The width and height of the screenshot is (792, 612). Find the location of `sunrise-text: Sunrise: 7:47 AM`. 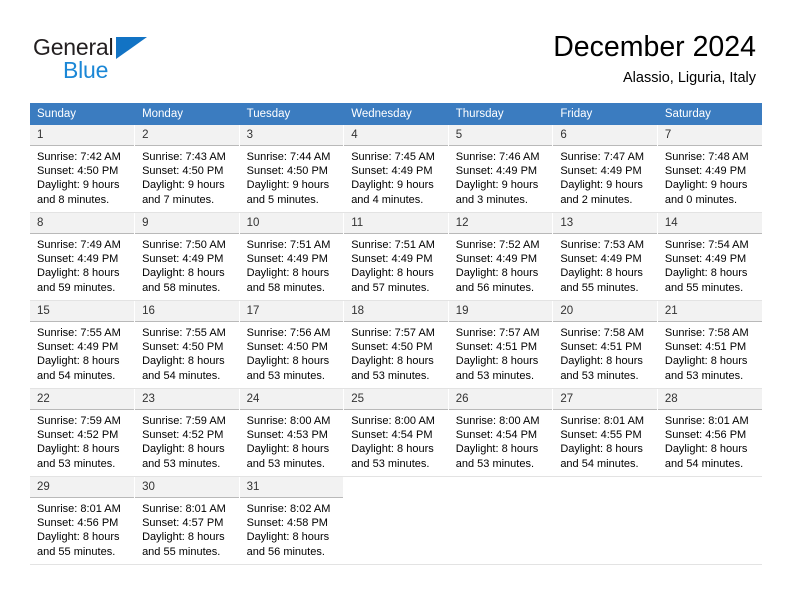

sunrise-text: Sunrise: 7:47 AM is located at coordinates (602, 157).